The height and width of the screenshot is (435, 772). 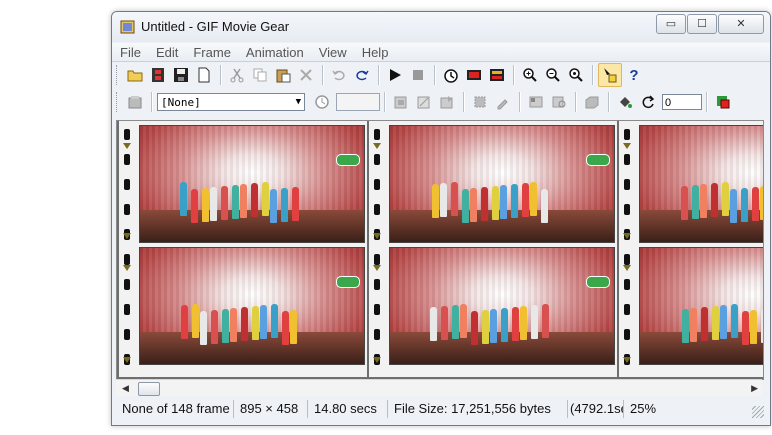 I want to click on frame-tool-7-button, so click(x=559, y=102).